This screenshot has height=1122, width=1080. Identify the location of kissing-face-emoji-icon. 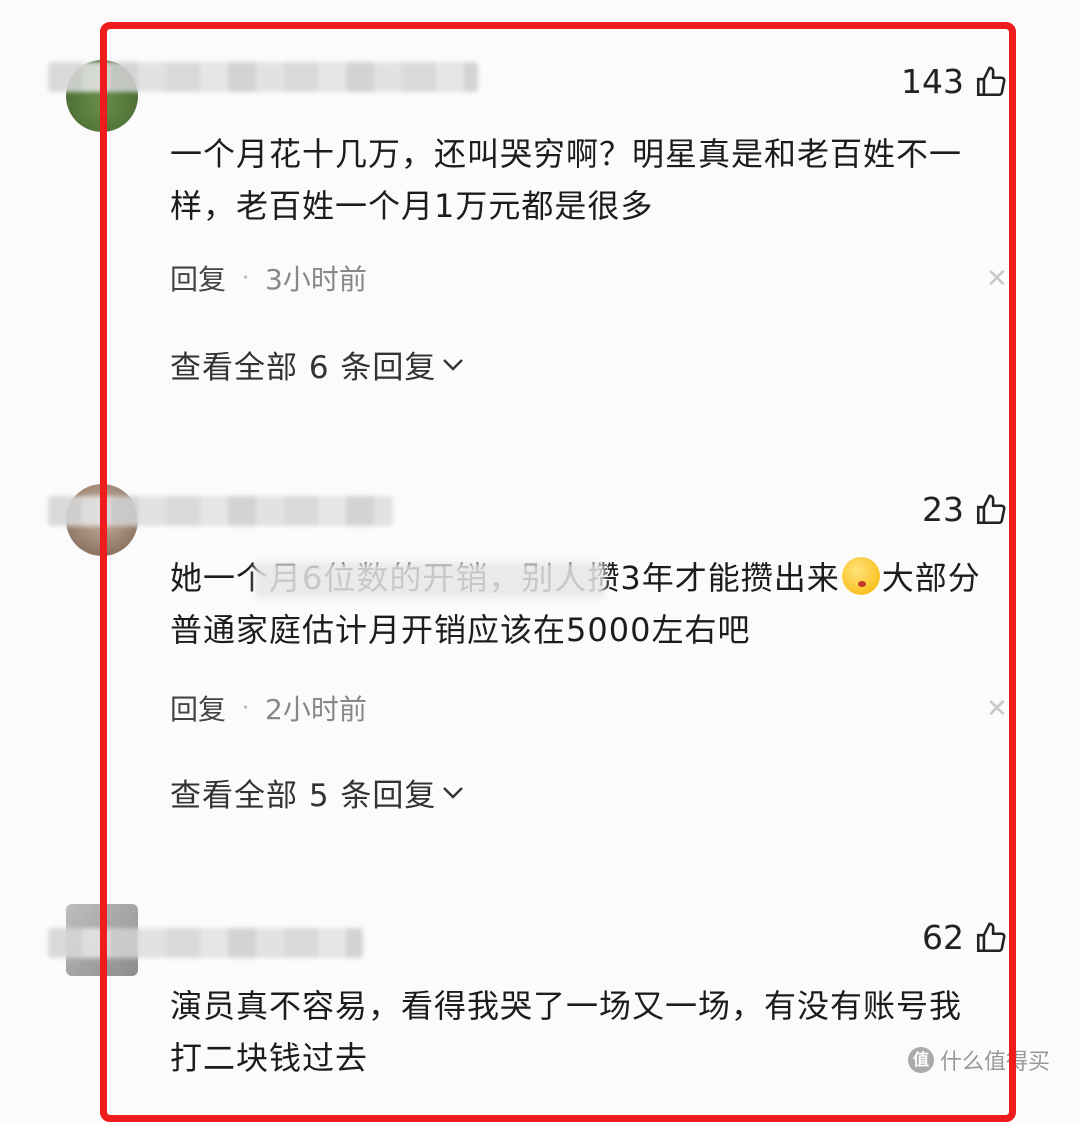
(860, 576).